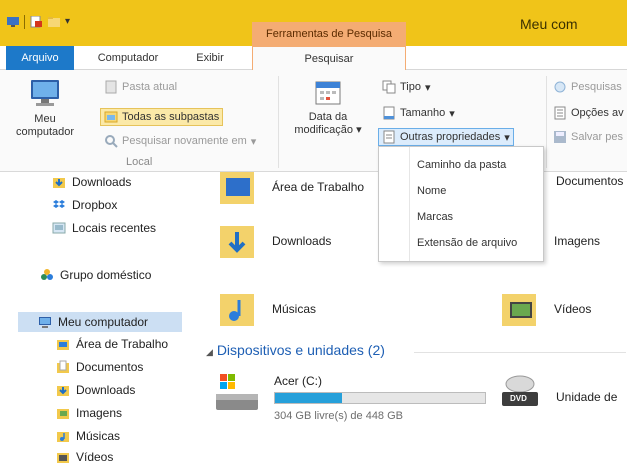 The width and height of the screenshot is (627, 467). Describe the element at coordinates (45, 132) in the screenshot. I see `my-computer-label-2: computador` at that location.